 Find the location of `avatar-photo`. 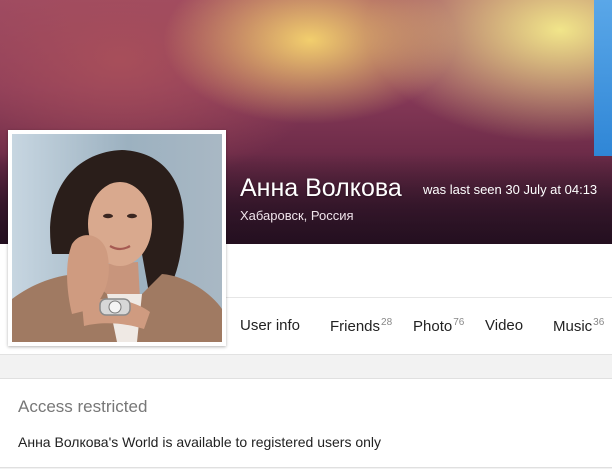

avatar-photo is located at coordinates (117, 246).